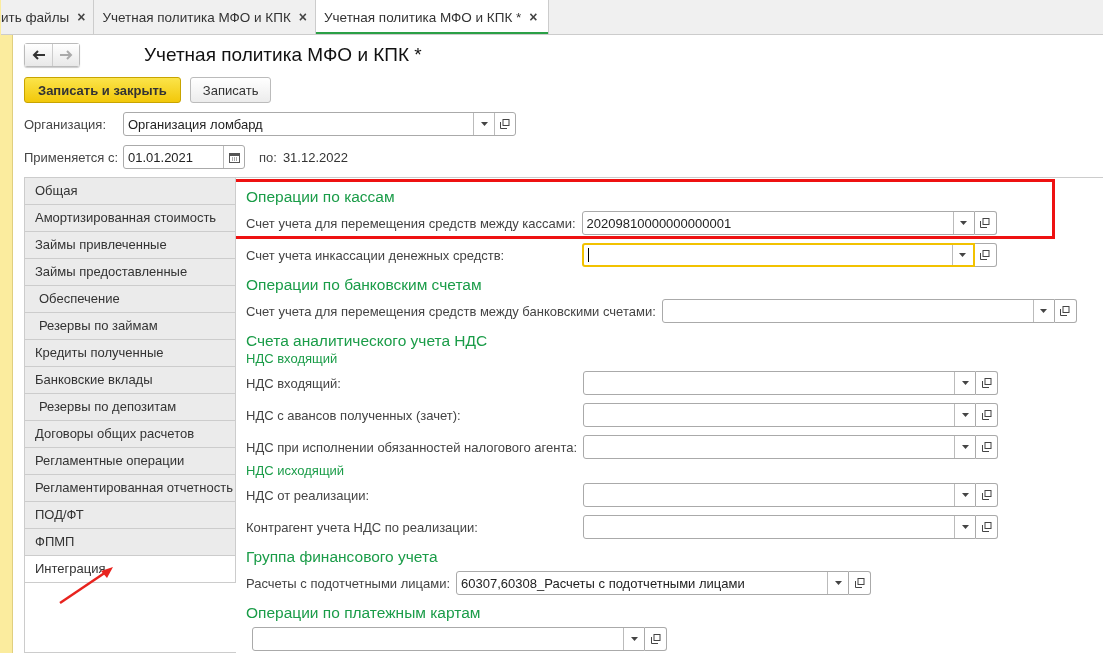 Image resolution: width=1103 pixels, height=653 pixels. I want to click on form-title: Учетная политика МФО и КПК *, so click(283, 55).